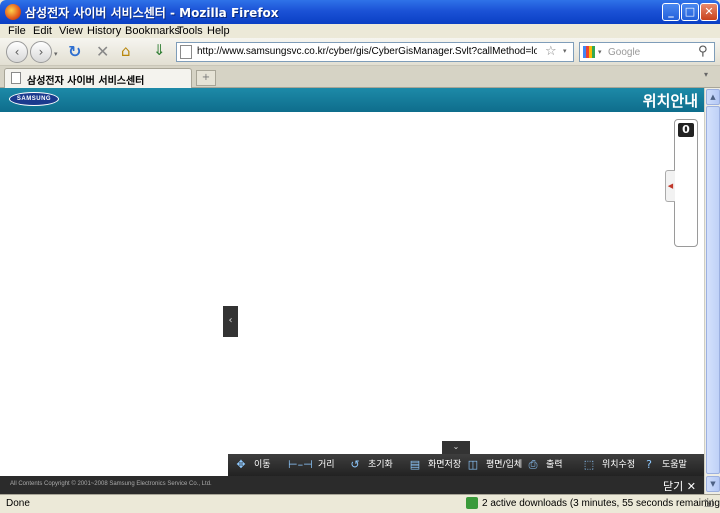  Describe the element at coordinates (360, 12) in the screenshot. I see `title-bar: 삼성전자 사이버 서비스센터 - Mozilla Firefox _ □ ✕` at that location.